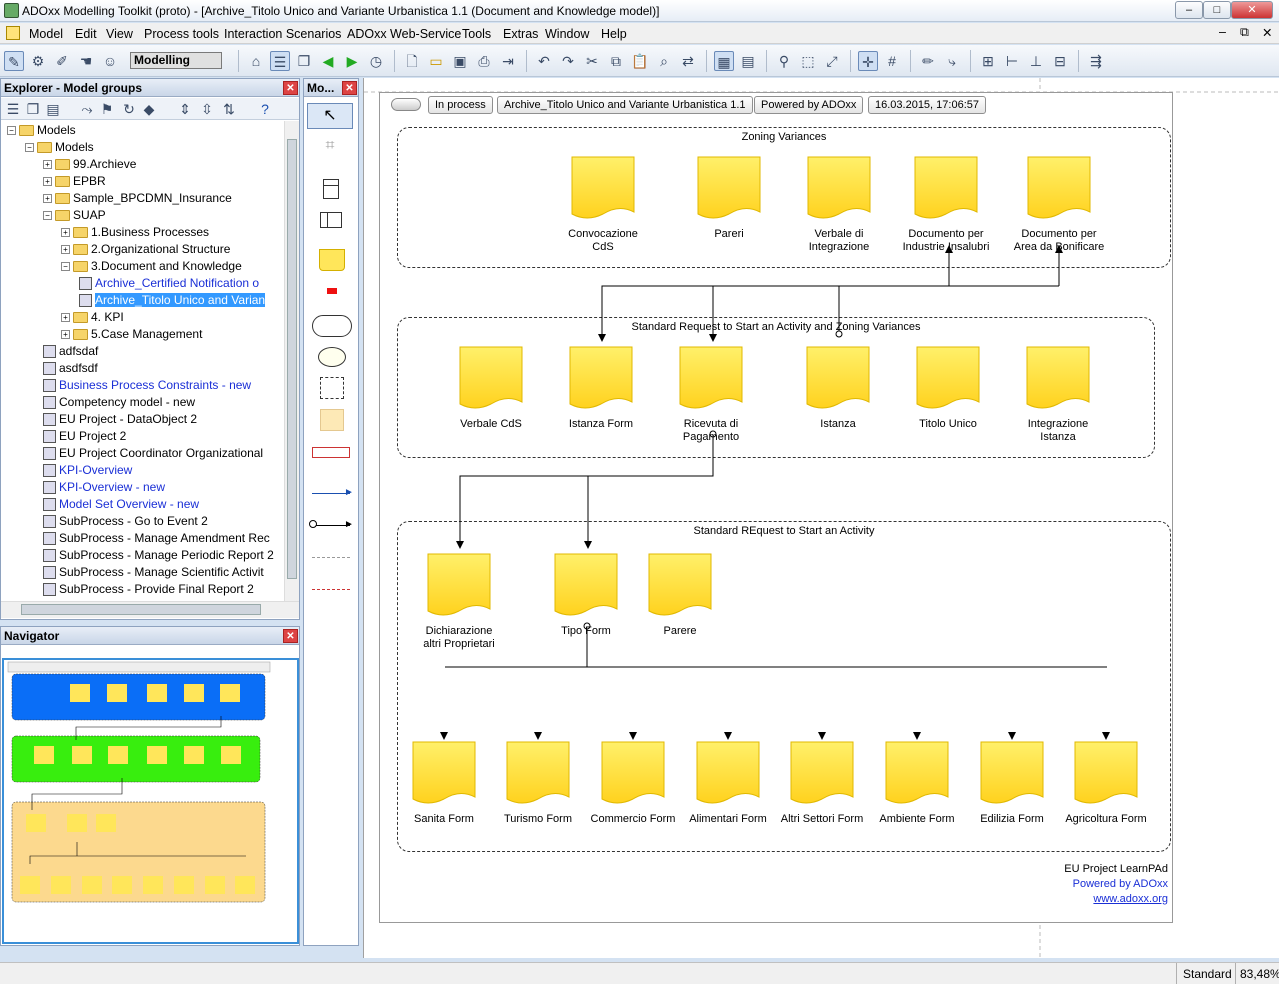  Describe the element at coordinates (892, 61) in the screenshot. I see `grid-icon: #` at that location.